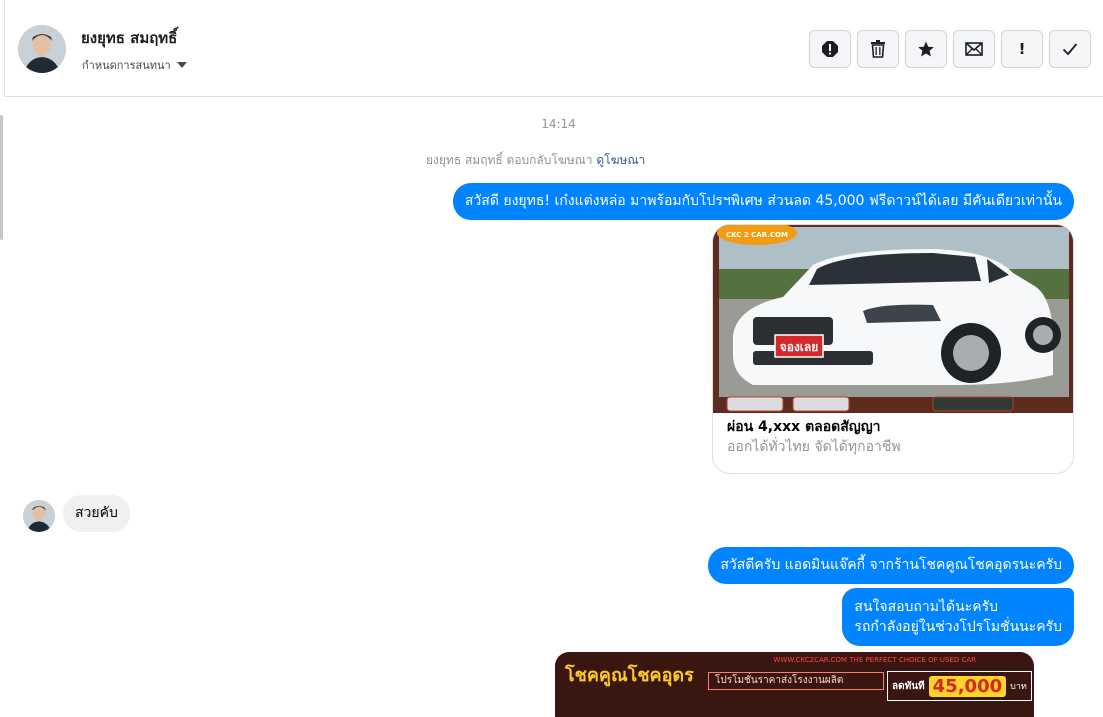  I want to click on mark-unread-button, so click(974, 49).